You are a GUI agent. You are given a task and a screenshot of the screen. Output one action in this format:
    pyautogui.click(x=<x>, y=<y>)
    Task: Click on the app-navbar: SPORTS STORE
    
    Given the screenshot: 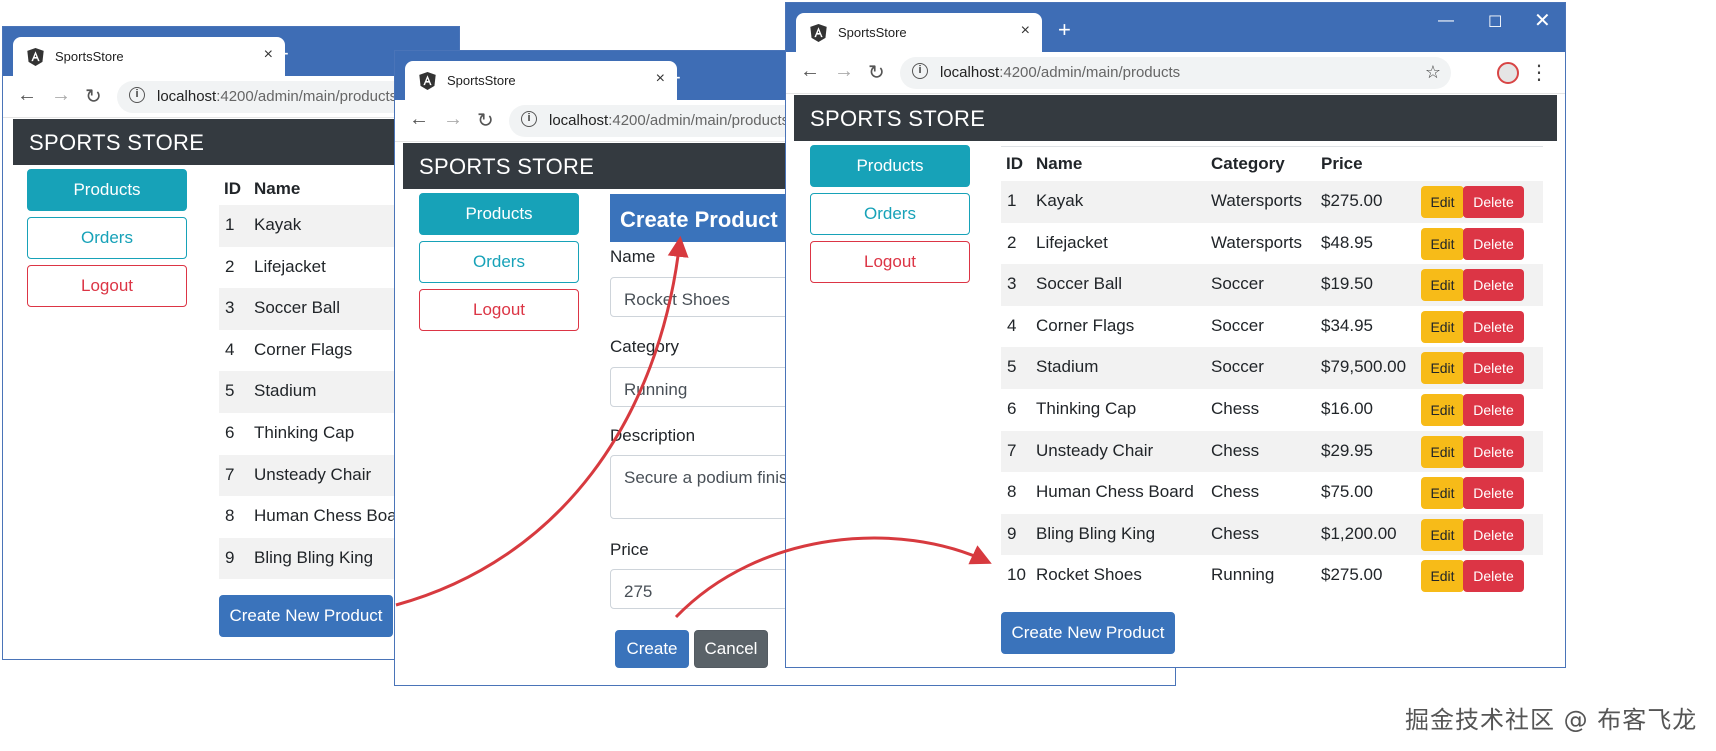 What is the action you would take?
    pyautogui.click(x=1175, y=118)
    